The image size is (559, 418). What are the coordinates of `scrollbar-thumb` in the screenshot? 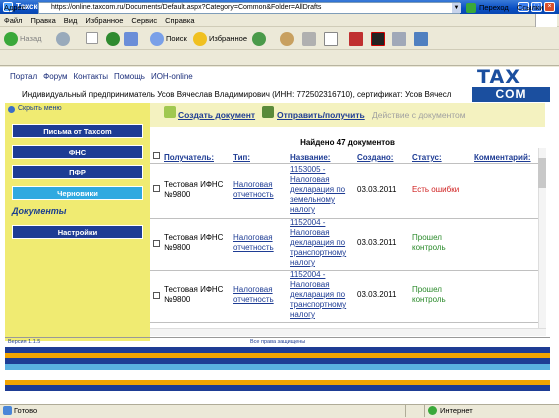 It's located at (542, 173).